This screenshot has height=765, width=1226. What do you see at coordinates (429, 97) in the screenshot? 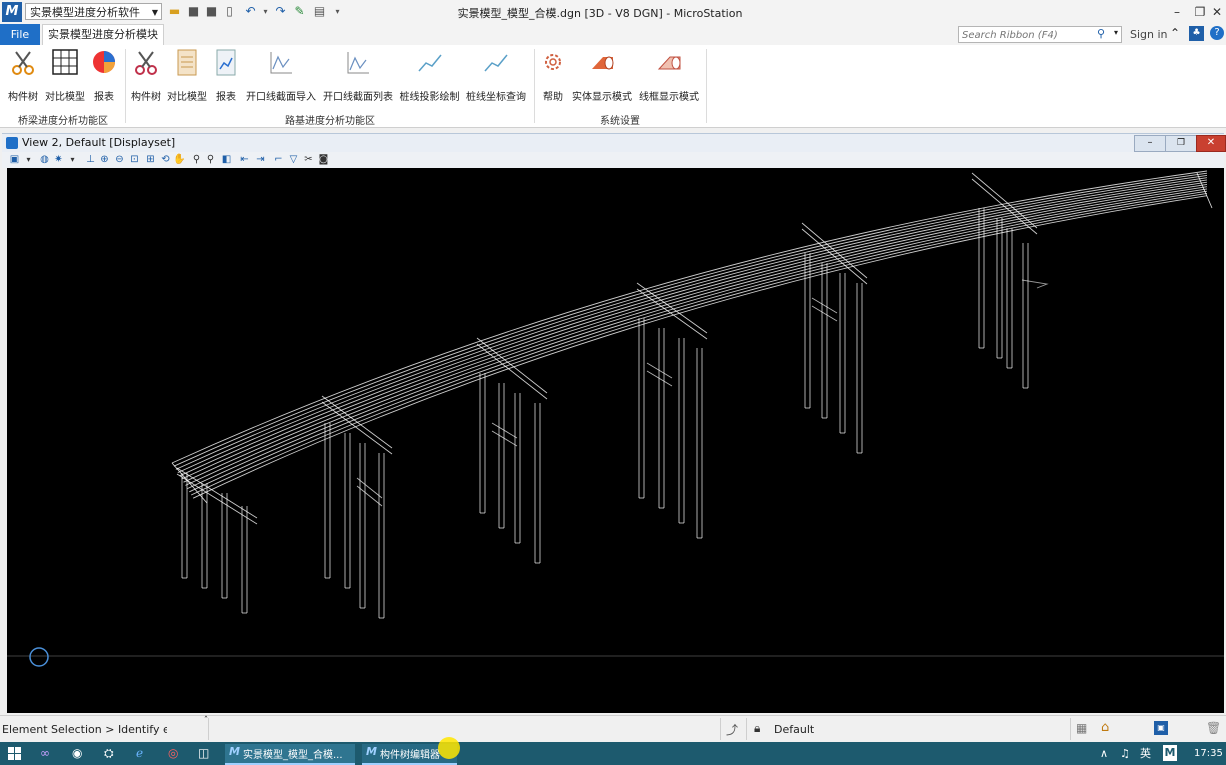
I see `button-label: 桩线投影绘制` at bounding box center [429, 97].